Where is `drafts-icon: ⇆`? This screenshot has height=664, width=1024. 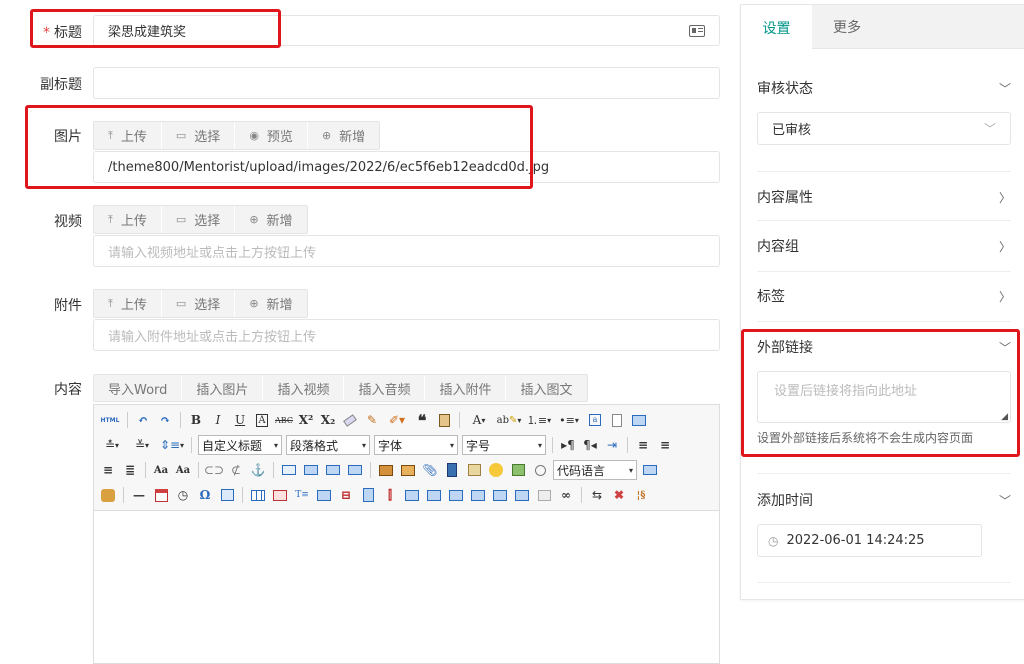
drafts-icon: ⇆ is located at coordinates (597, 495).